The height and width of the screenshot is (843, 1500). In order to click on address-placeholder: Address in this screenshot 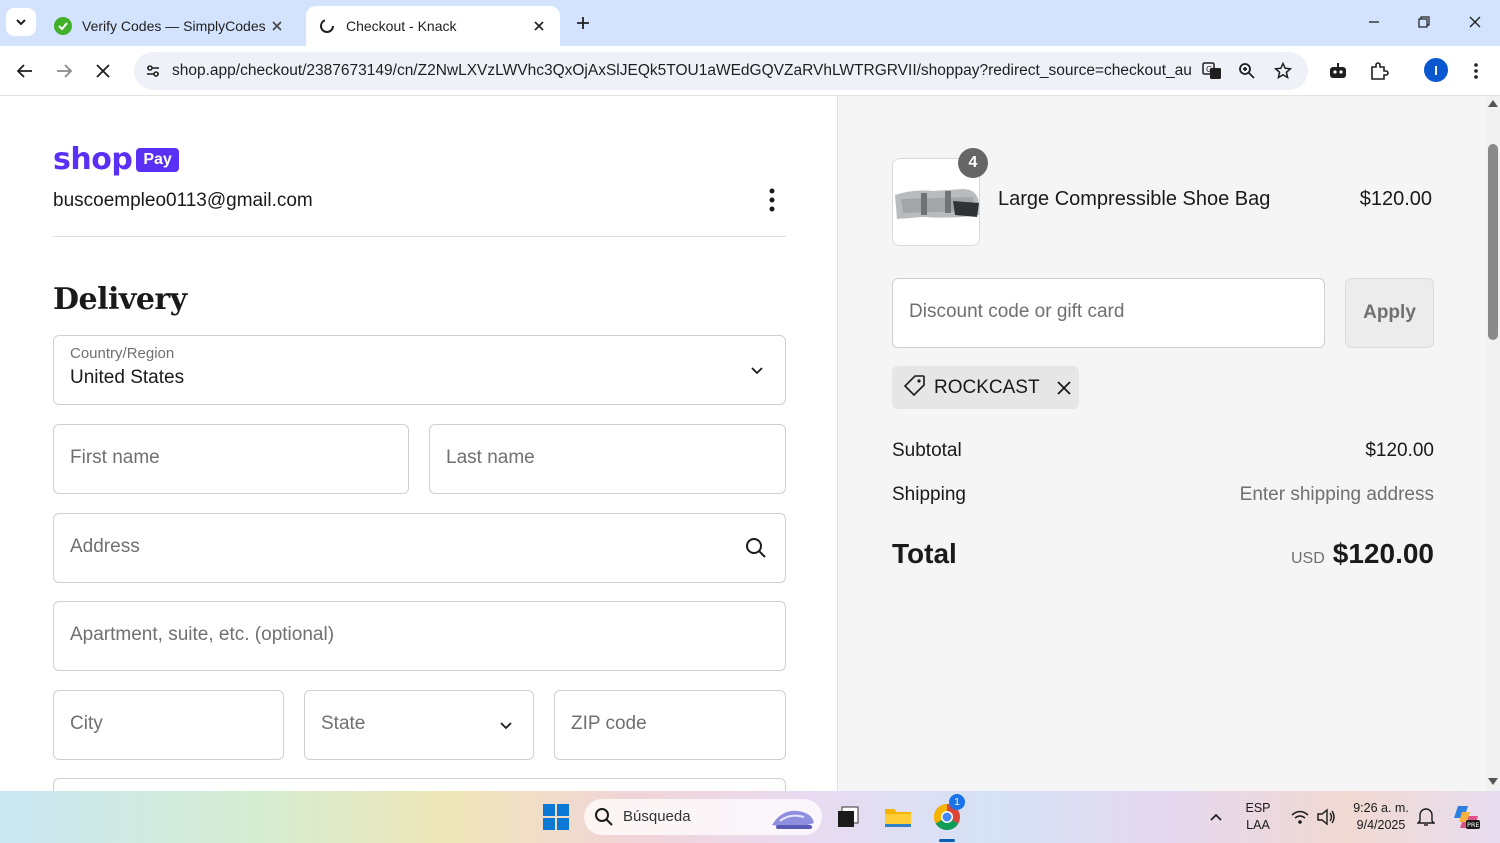, I will do `click(105, 546)`.